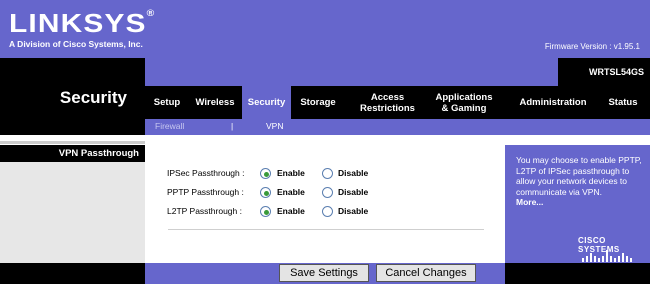 The image size is (650, 284). I want to click on tab-status: Status, so click(623, 102).